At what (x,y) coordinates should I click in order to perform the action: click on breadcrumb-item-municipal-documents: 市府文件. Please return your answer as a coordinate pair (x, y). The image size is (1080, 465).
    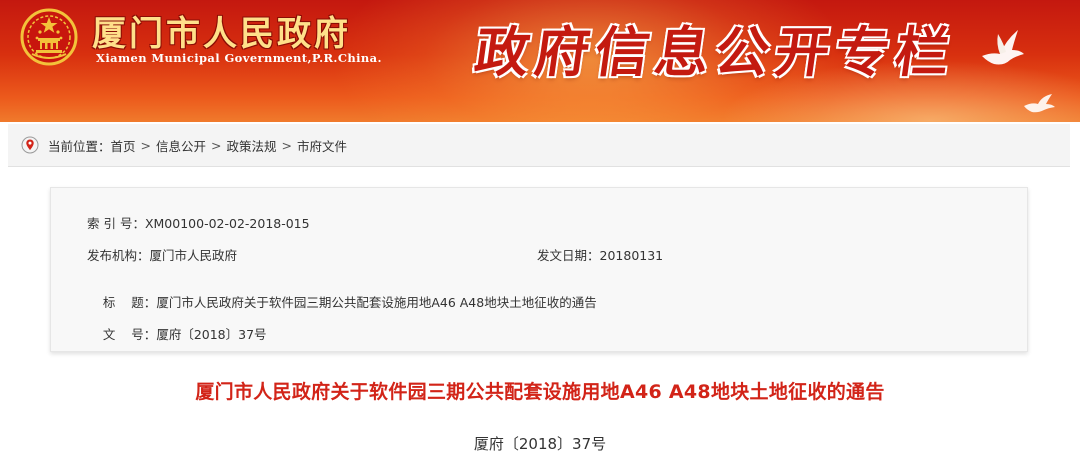
    Looking at the image, I should click on (322, 145).